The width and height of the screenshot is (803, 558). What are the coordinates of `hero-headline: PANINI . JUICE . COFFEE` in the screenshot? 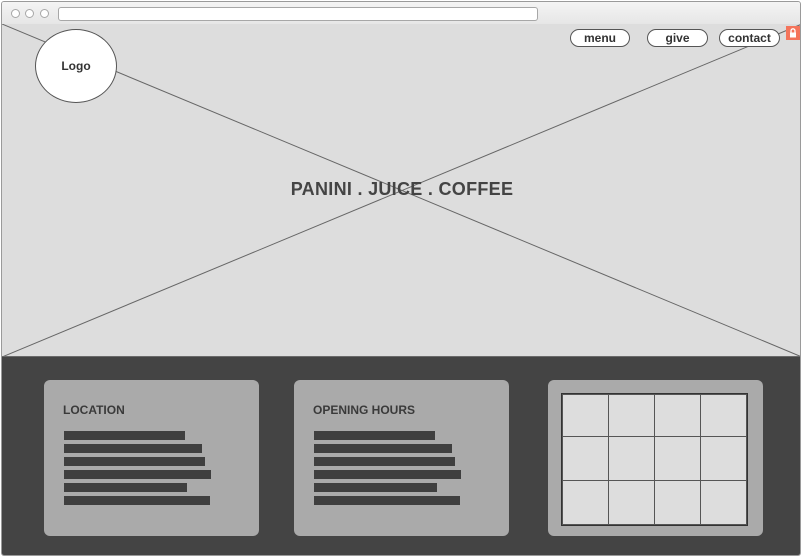 It's located at (402, 189).